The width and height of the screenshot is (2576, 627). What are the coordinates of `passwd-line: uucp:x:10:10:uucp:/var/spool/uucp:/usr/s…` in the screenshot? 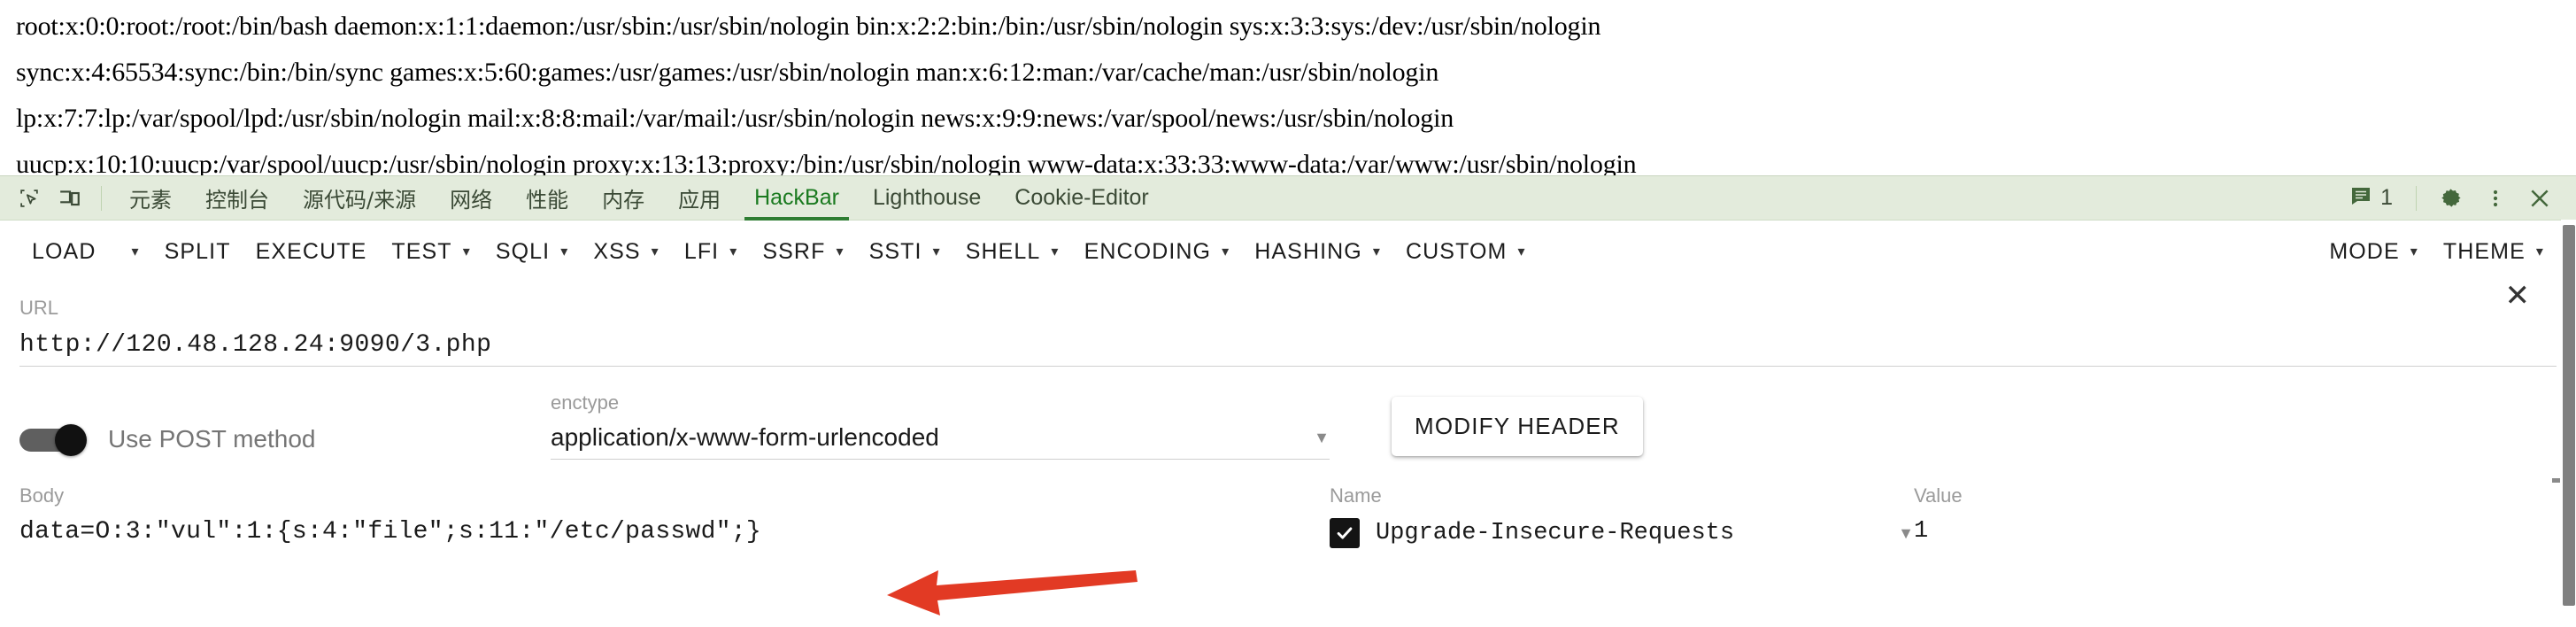 It's located at (826, 162).